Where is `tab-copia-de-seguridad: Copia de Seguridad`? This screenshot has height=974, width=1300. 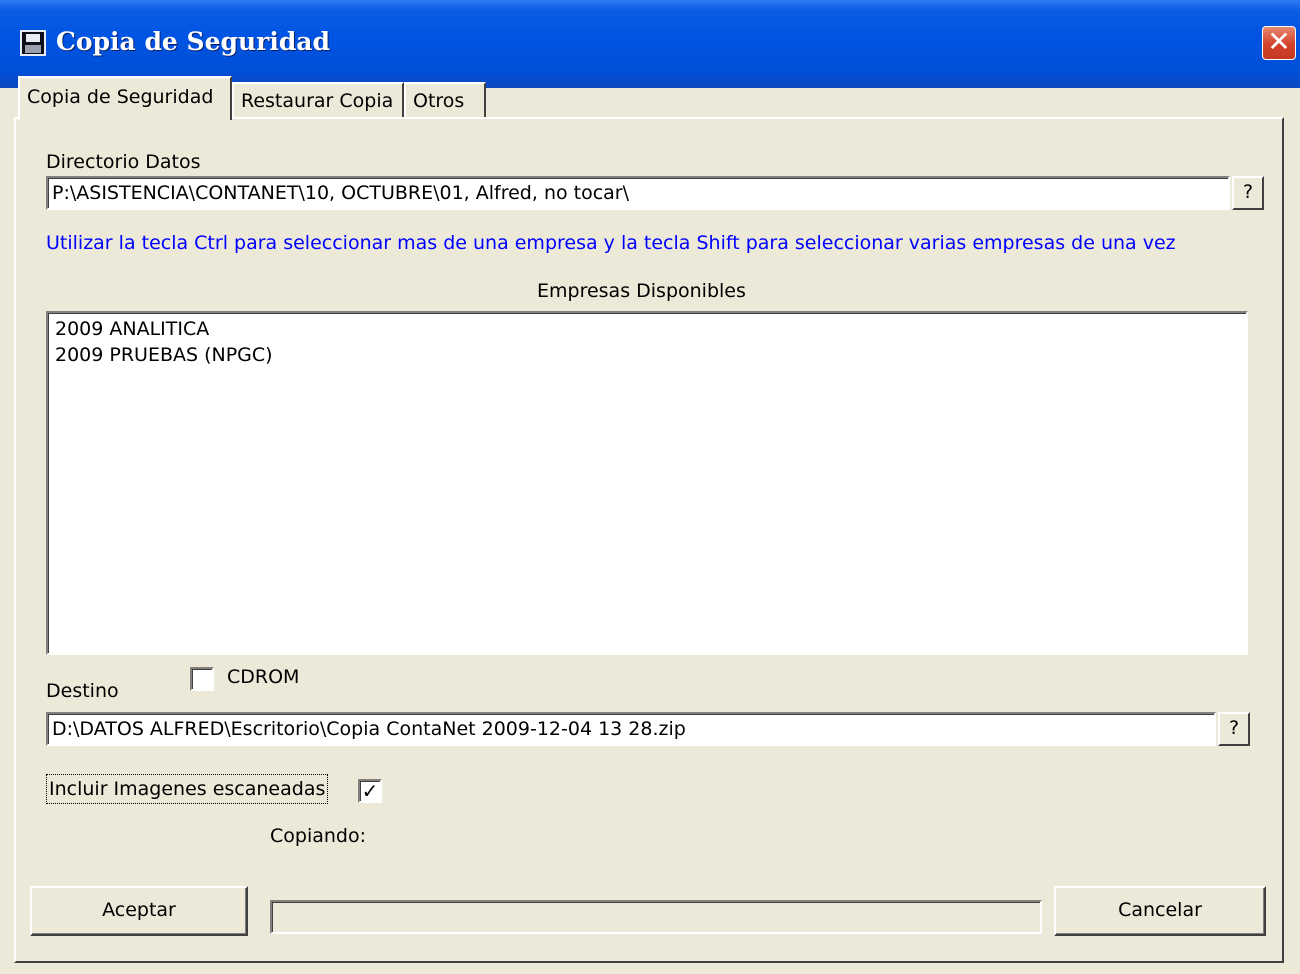 tab-copia-de-seguridad: Copia de Seguridad is located at coordinates (125, 98).